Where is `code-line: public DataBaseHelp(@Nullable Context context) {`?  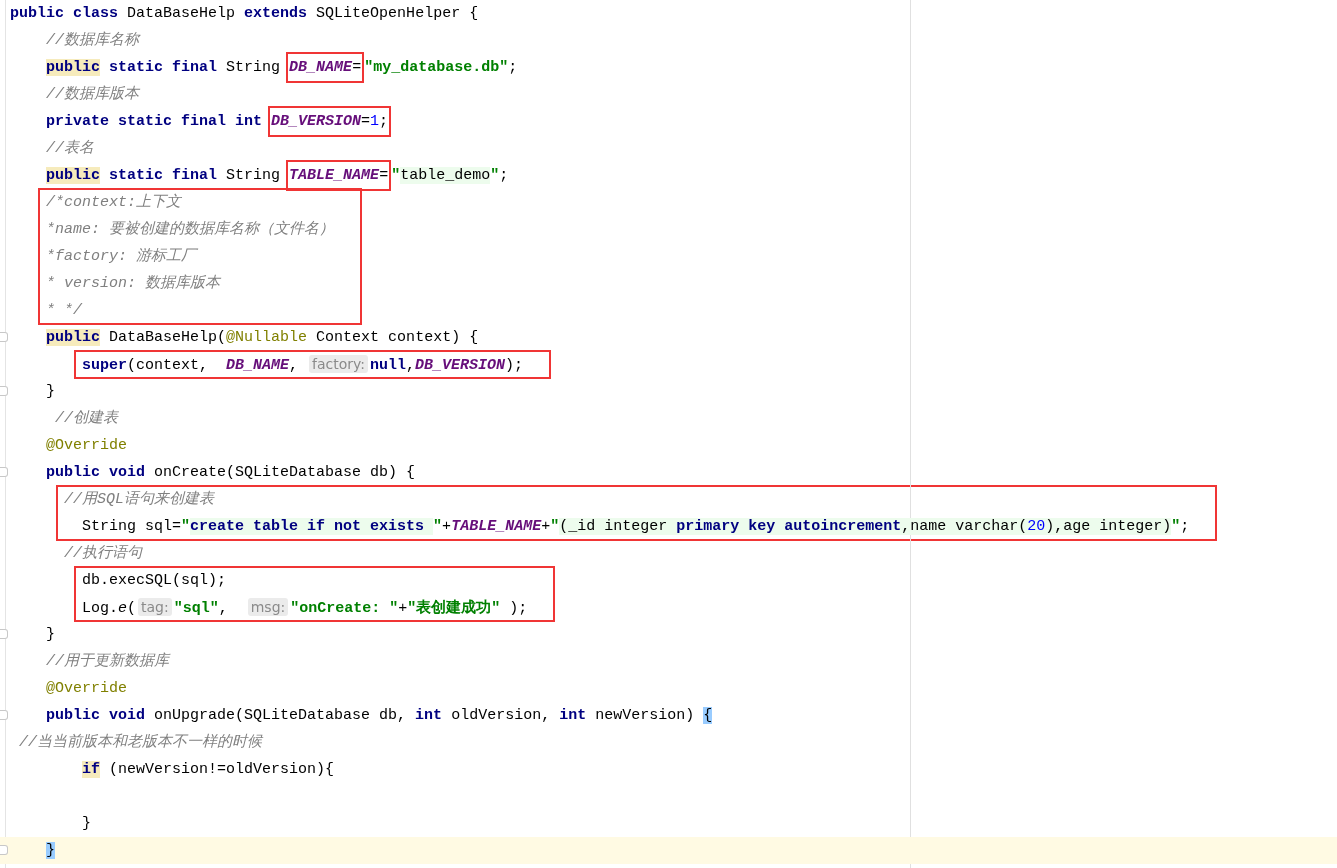 code-line: public DataBaseHelp(@Nullable Context context) { is located at coordinates (262, 338).